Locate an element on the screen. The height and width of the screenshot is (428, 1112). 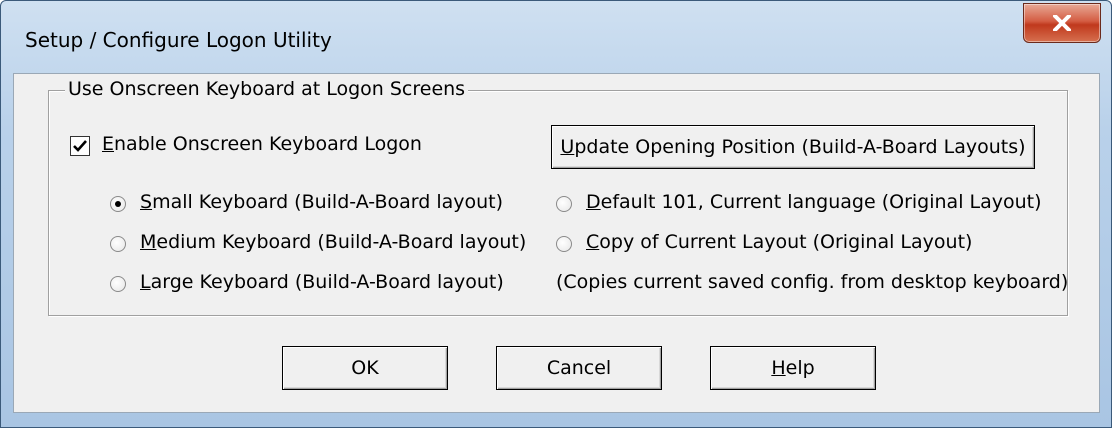
close-x-icon is located at coordinates (1062, 23).